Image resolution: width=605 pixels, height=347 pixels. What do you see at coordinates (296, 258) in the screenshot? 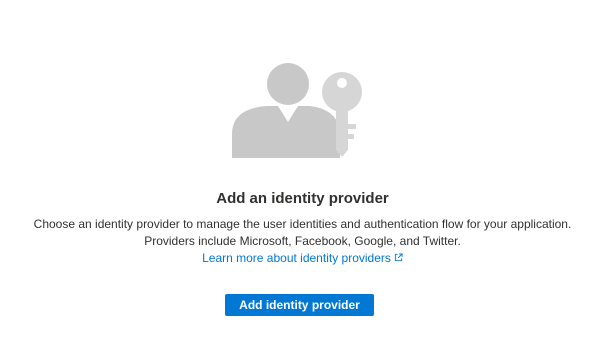
I see `learn-more-label: Learn more about identity providers` at bounding box center [296, 258].